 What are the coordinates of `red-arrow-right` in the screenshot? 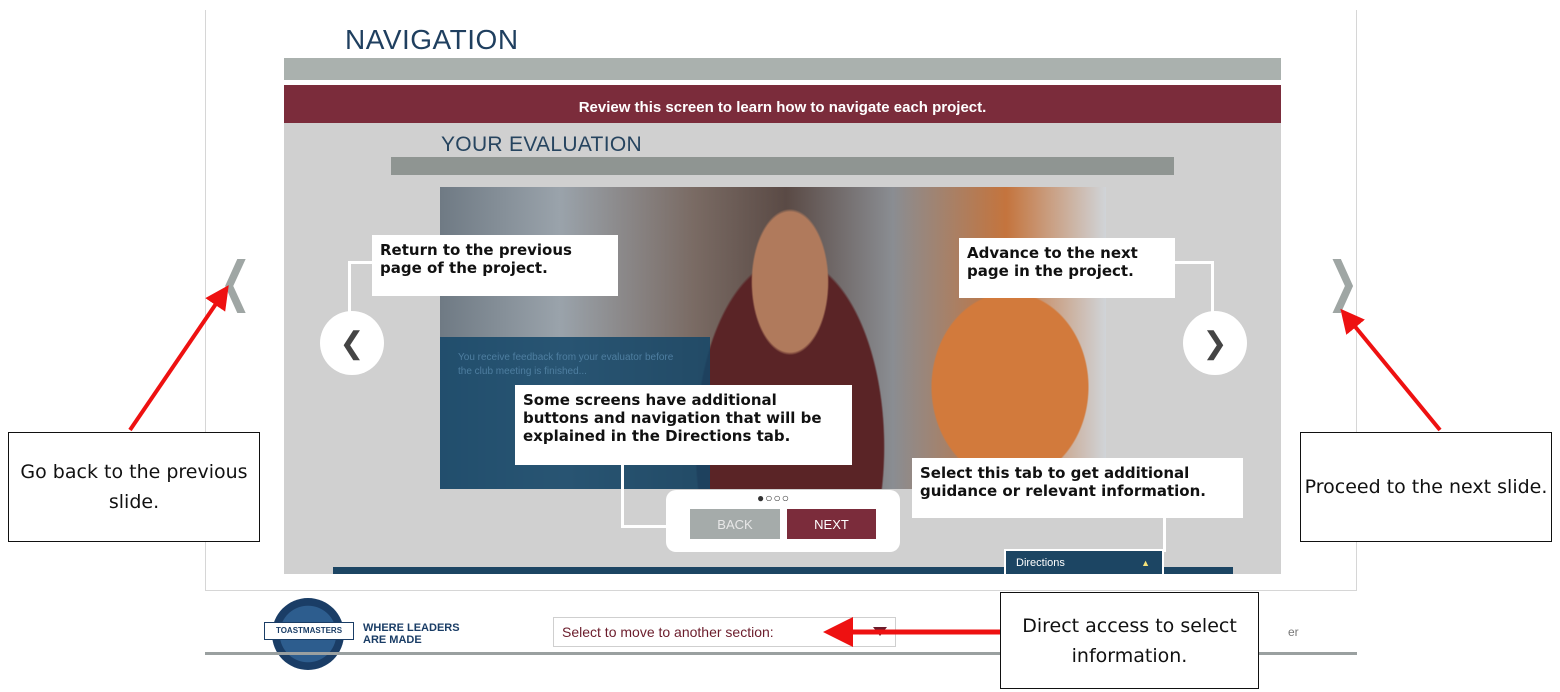 It's located at (1391, 370).